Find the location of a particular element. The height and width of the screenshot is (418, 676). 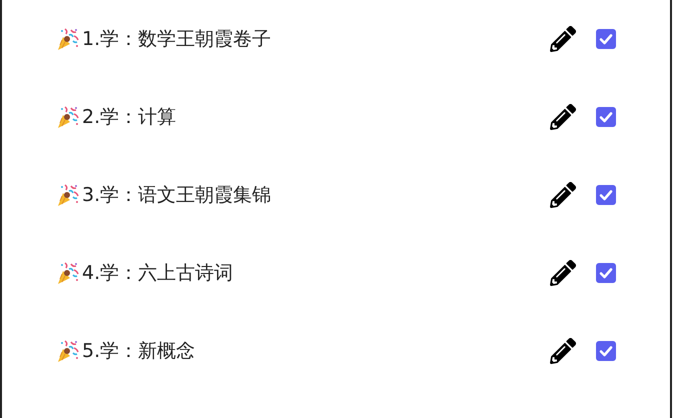

task-label: 4.学：六上古诗词 is located at coordinates (158, 273).